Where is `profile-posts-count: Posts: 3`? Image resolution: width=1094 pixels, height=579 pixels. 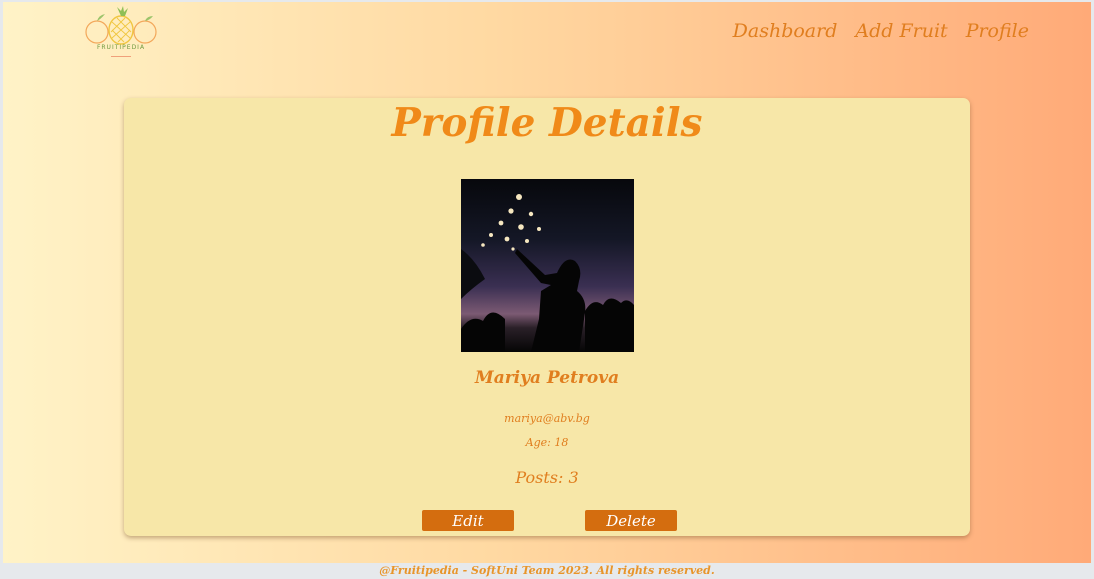
profile-posts-count: Posts: 3 is located at coordinates (547, 477).